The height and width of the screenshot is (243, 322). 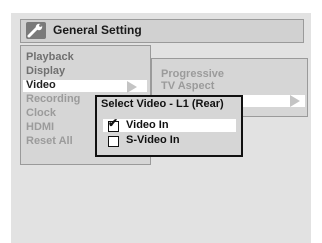 What do you see at coordinates (113, 141) in the screenshot?
I see `s-video-in-checkbox` at bounding box center [113, 141].